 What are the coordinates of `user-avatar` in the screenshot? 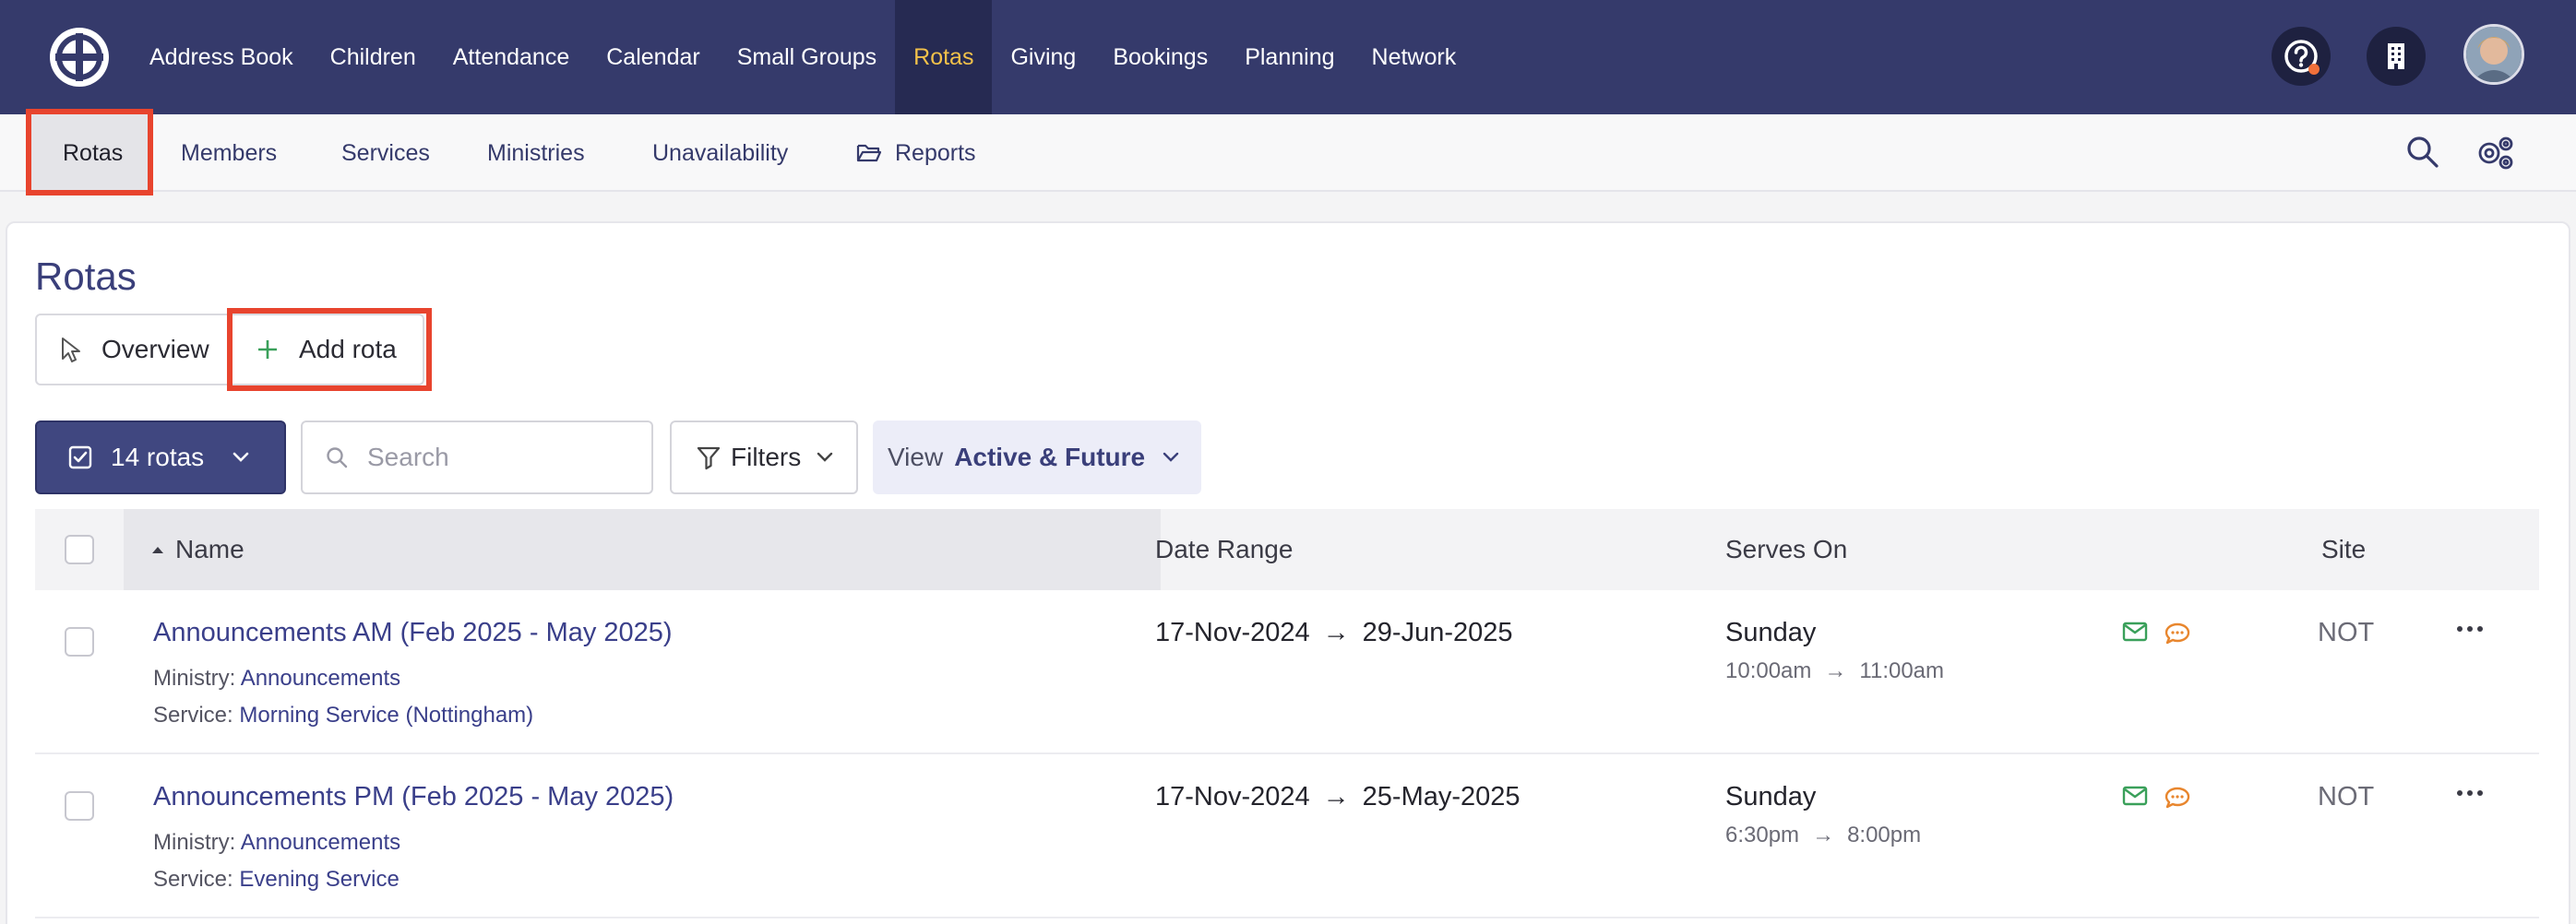 It's located at (2493, 55).